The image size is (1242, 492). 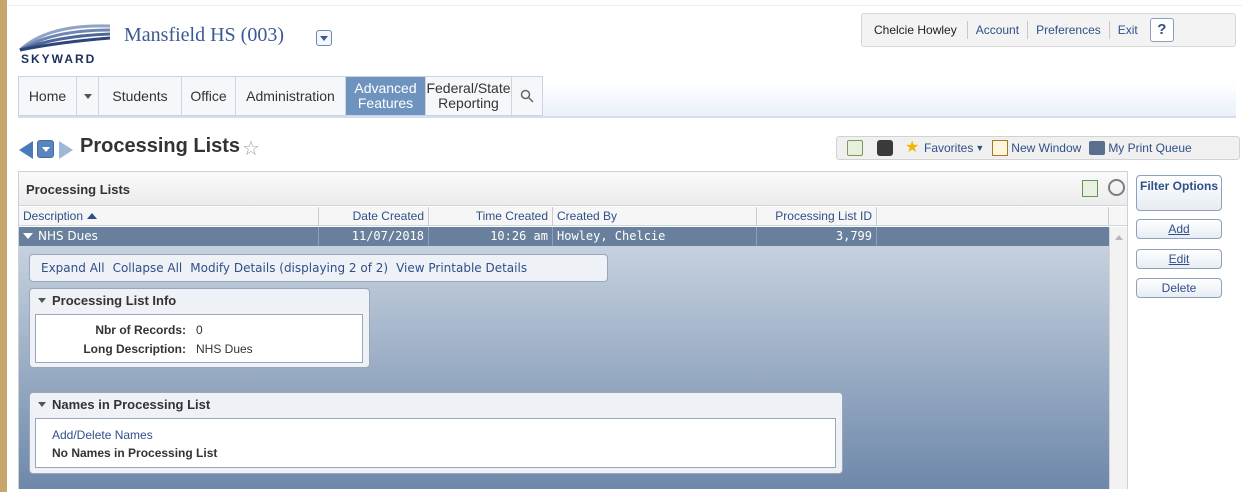 I want to click on long-description-label: Long Description:, so click(x=134, y=349).